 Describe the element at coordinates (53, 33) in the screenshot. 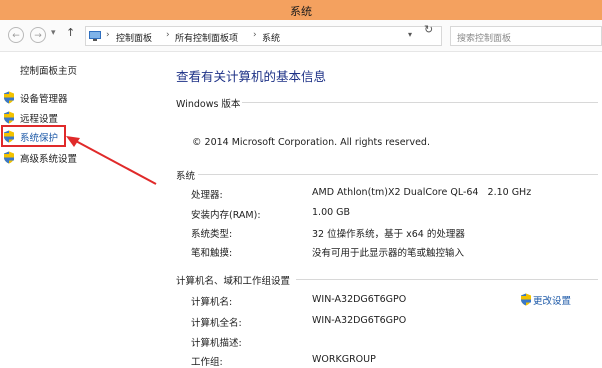

I see `recent-locations-dropdown: ▾` at that location.